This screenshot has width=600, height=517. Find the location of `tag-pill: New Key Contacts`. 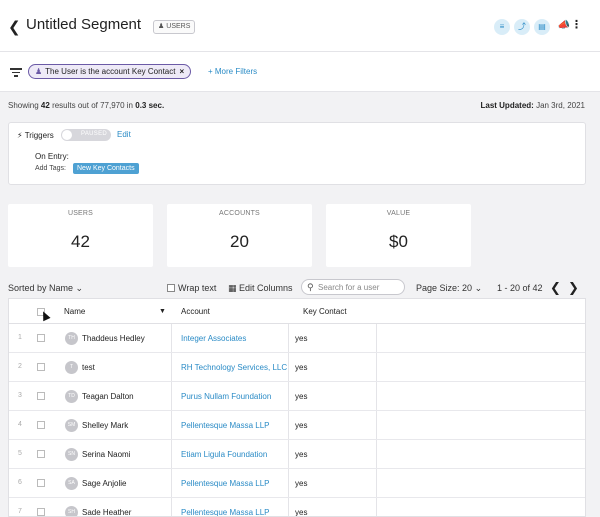

tag-pill: New Key Contacts is located at coordinates (106, 168).